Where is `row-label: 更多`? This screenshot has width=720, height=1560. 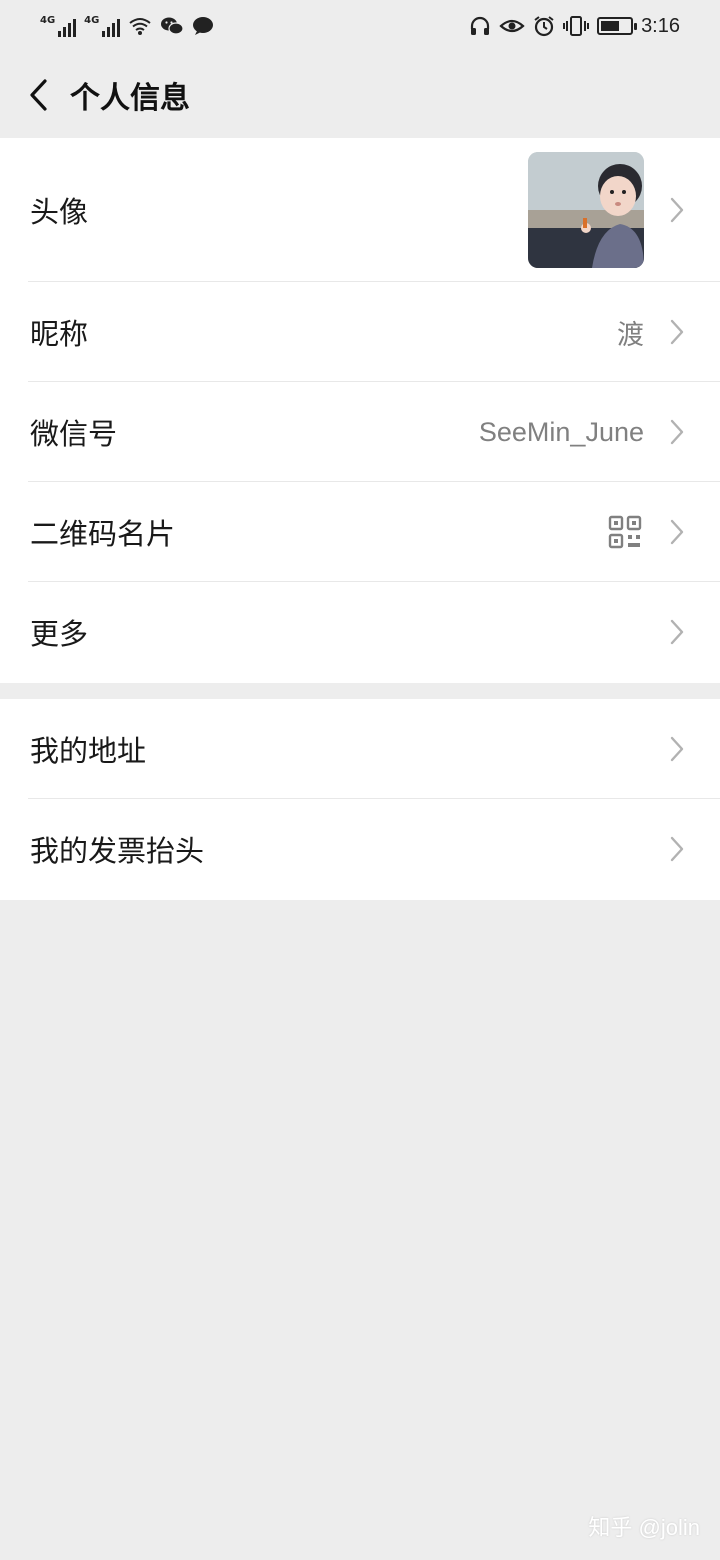
row-label: 更多 is located at coordinates (59, 634).